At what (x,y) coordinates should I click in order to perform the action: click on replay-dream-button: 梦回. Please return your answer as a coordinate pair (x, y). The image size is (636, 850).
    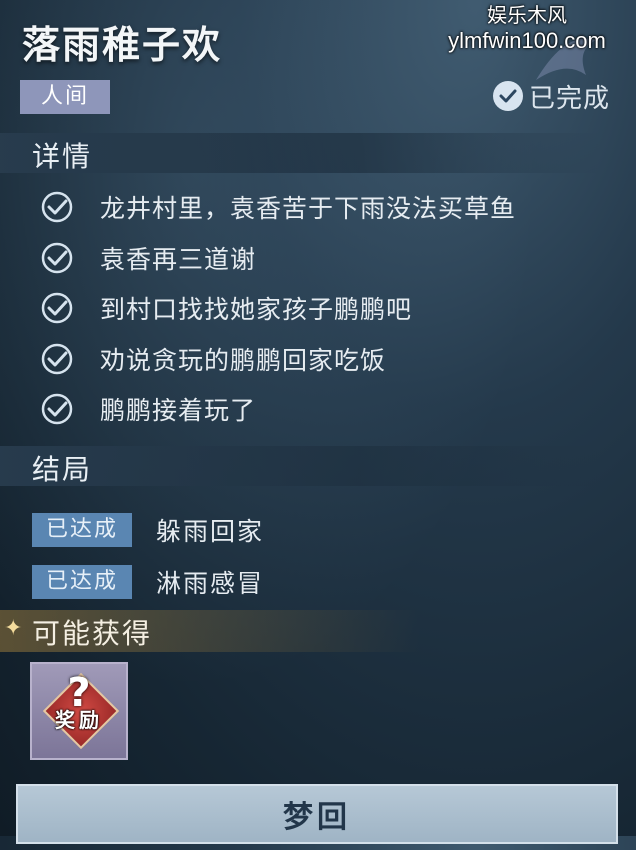
    Looking at the image, I should click on (317, 814).